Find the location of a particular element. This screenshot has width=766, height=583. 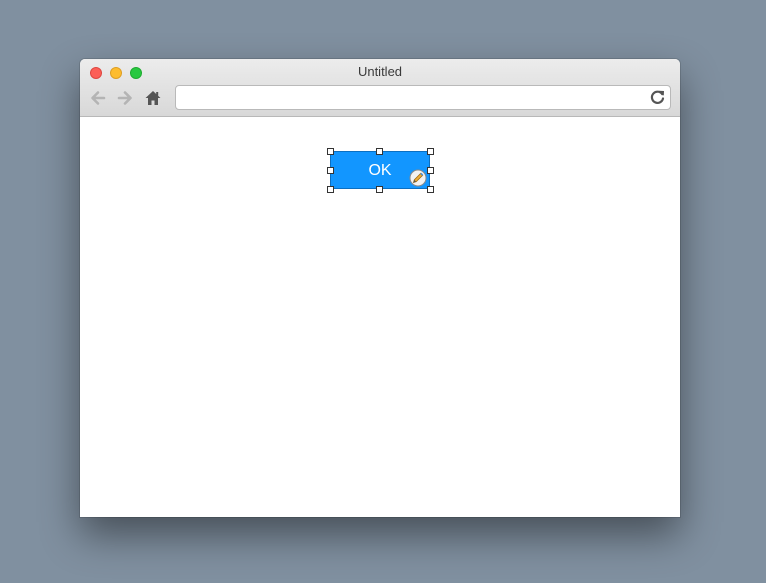

address-bar is located at coordinates (423, 97).